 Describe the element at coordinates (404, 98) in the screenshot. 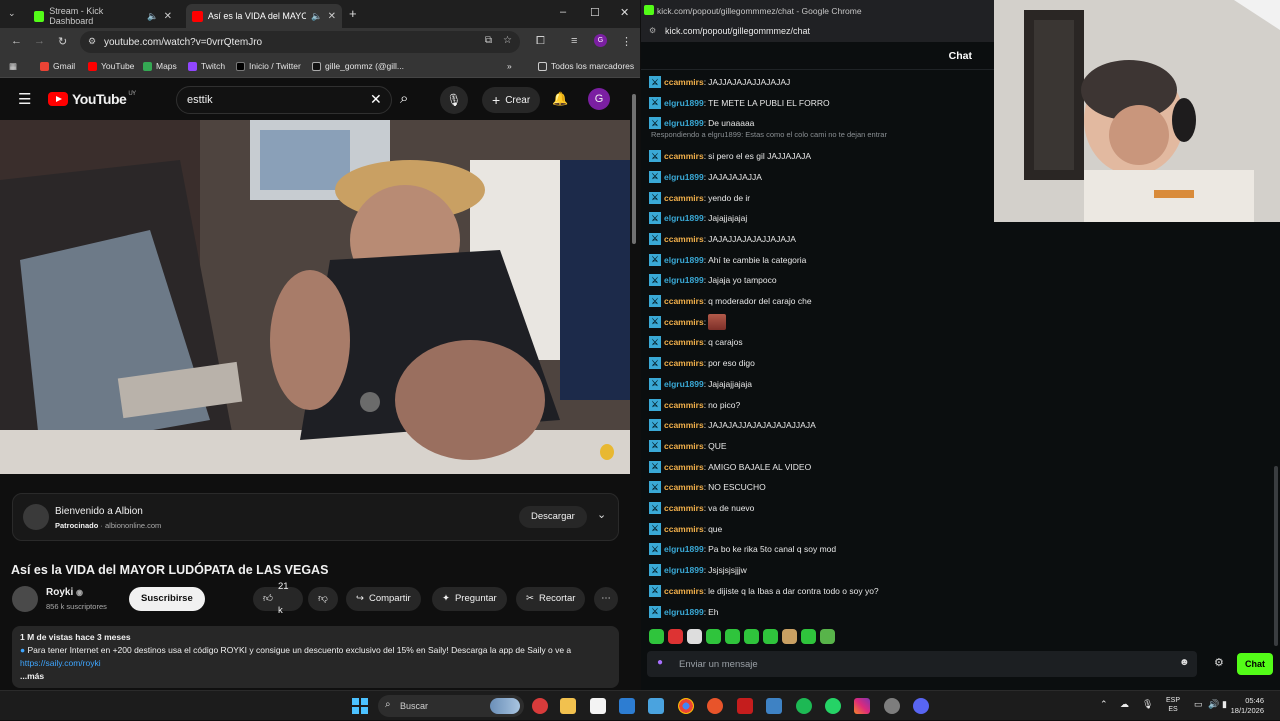

I see `search-icon: ⌕` at that location.